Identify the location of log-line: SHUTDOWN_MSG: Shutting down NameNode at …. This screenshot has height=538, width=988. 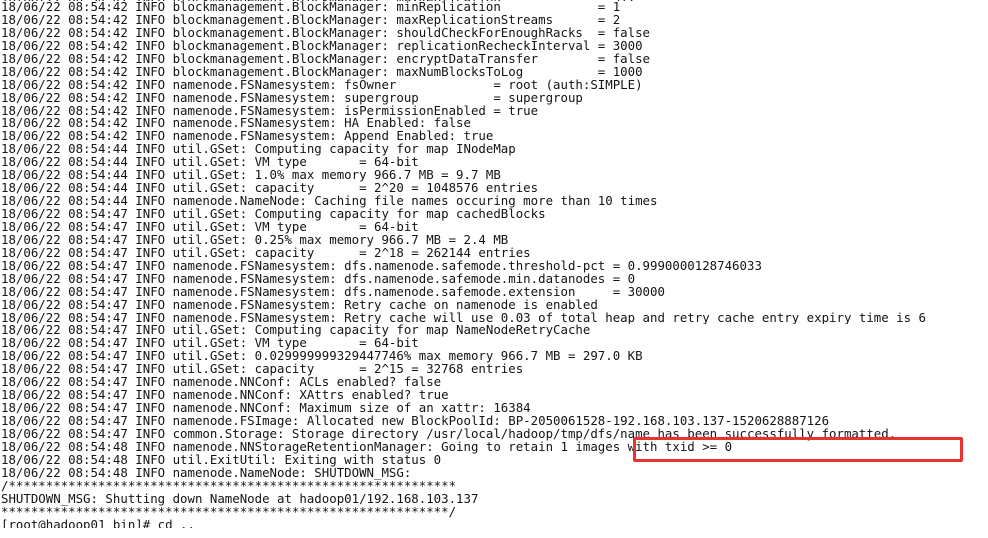
(240, 499).